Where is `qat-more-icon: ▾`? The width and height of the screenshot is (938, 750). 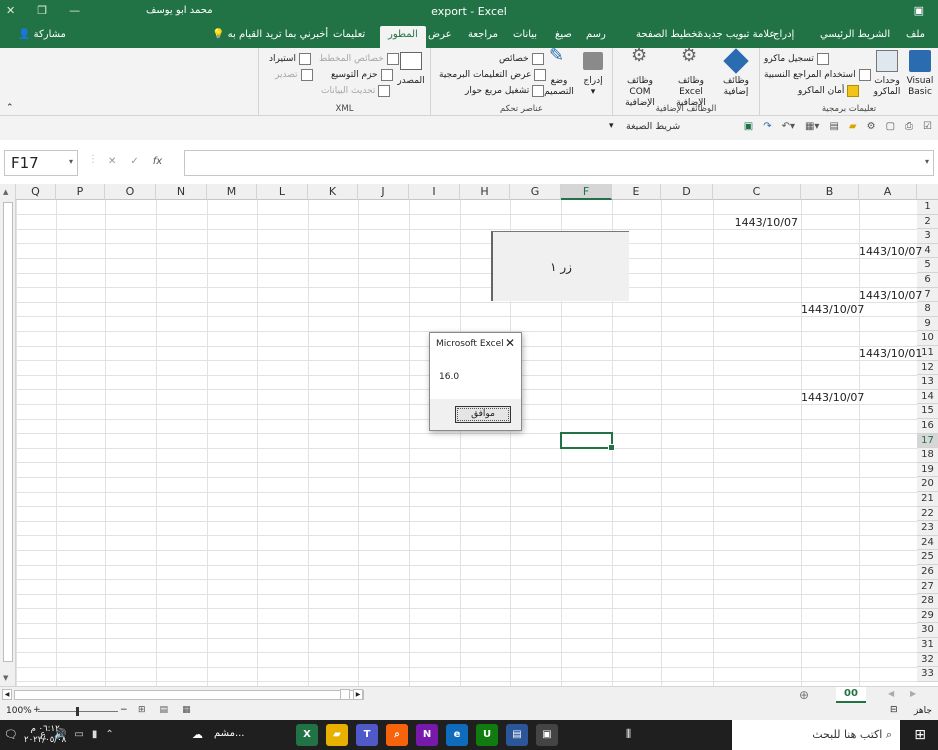
qat-more-icon: ▾ is located at coordinates (611, 126).